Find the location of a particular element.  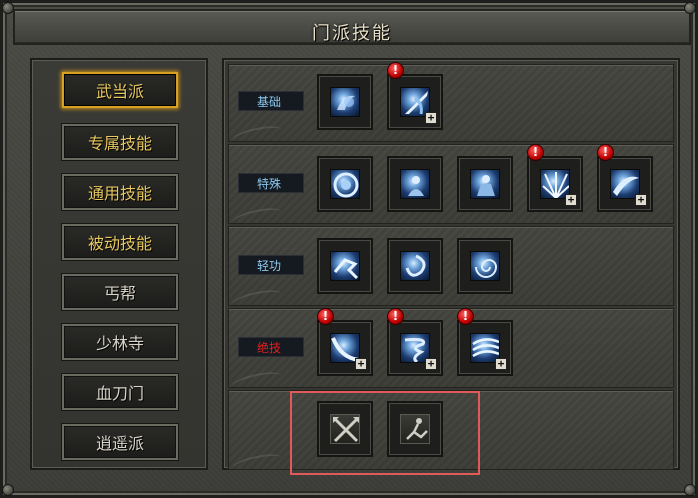

row-label-special: 特殊 is located at coordinates (271, 183).